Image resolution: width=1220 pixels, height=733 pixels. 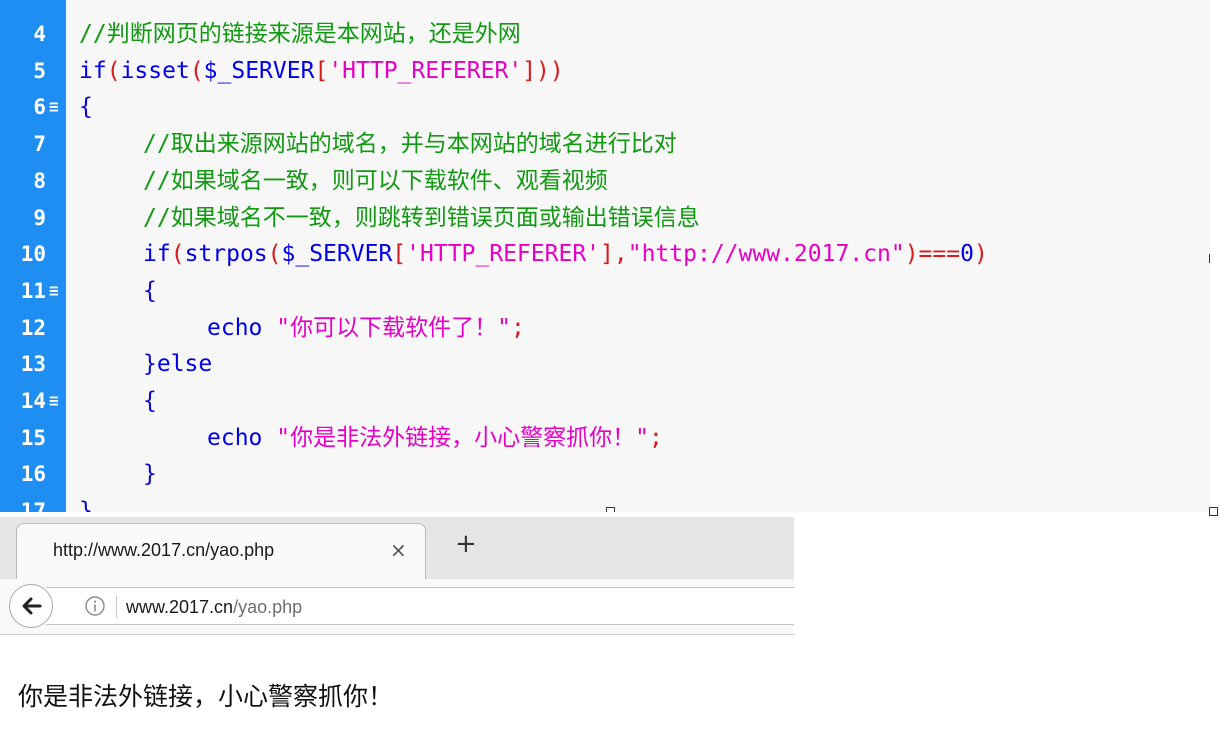 What do you see at coordinates (39, 217) in the screenshot?
I see `line-number: 9` at bounding box center [39, 217].